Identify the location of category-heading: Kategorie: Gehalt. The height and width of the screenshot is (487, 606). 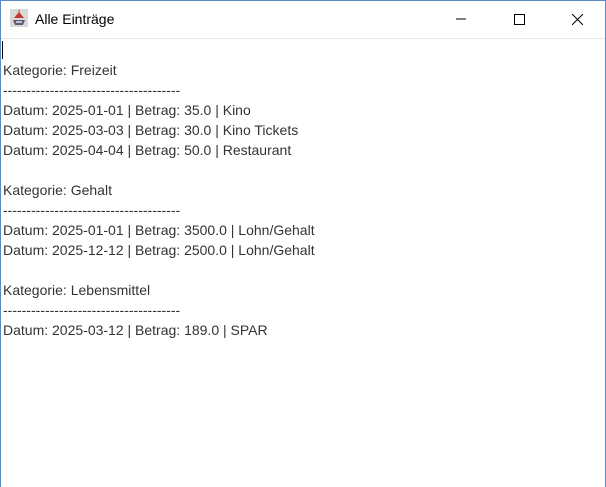
(57, 190).